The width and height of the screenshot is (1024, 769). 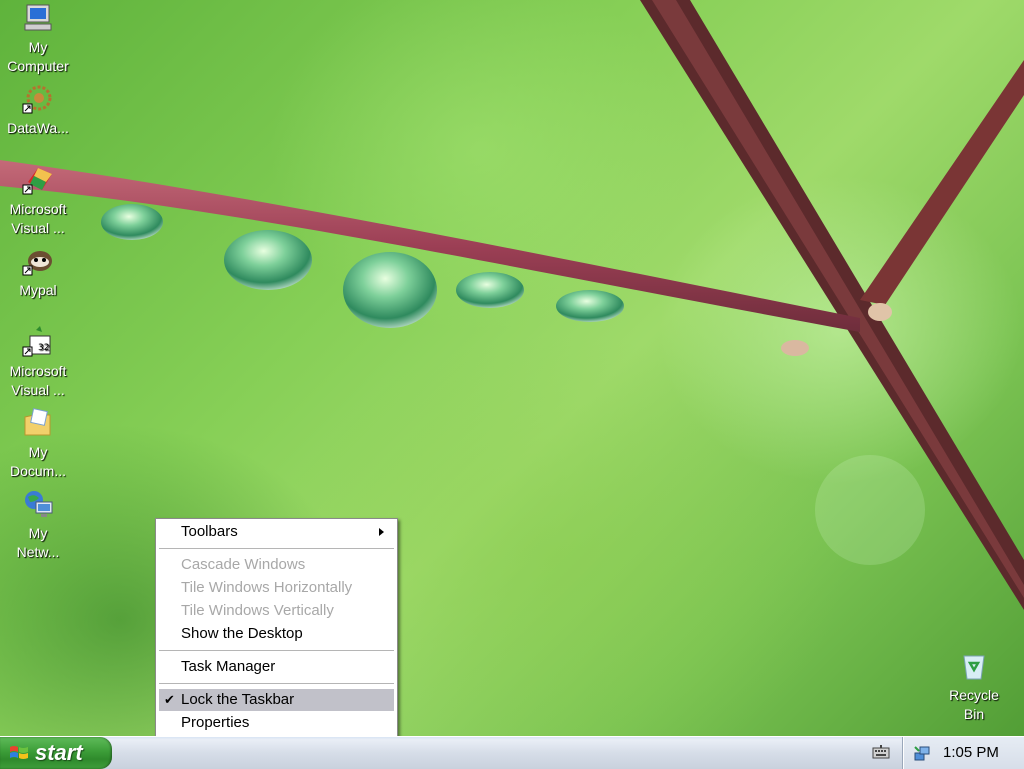 What do you see at coordinates (276, 700) in the screenshot?
I see `menu-item-lock-taskbar: ✔ Lock the Taskbar` at bounding box center [276, 700].